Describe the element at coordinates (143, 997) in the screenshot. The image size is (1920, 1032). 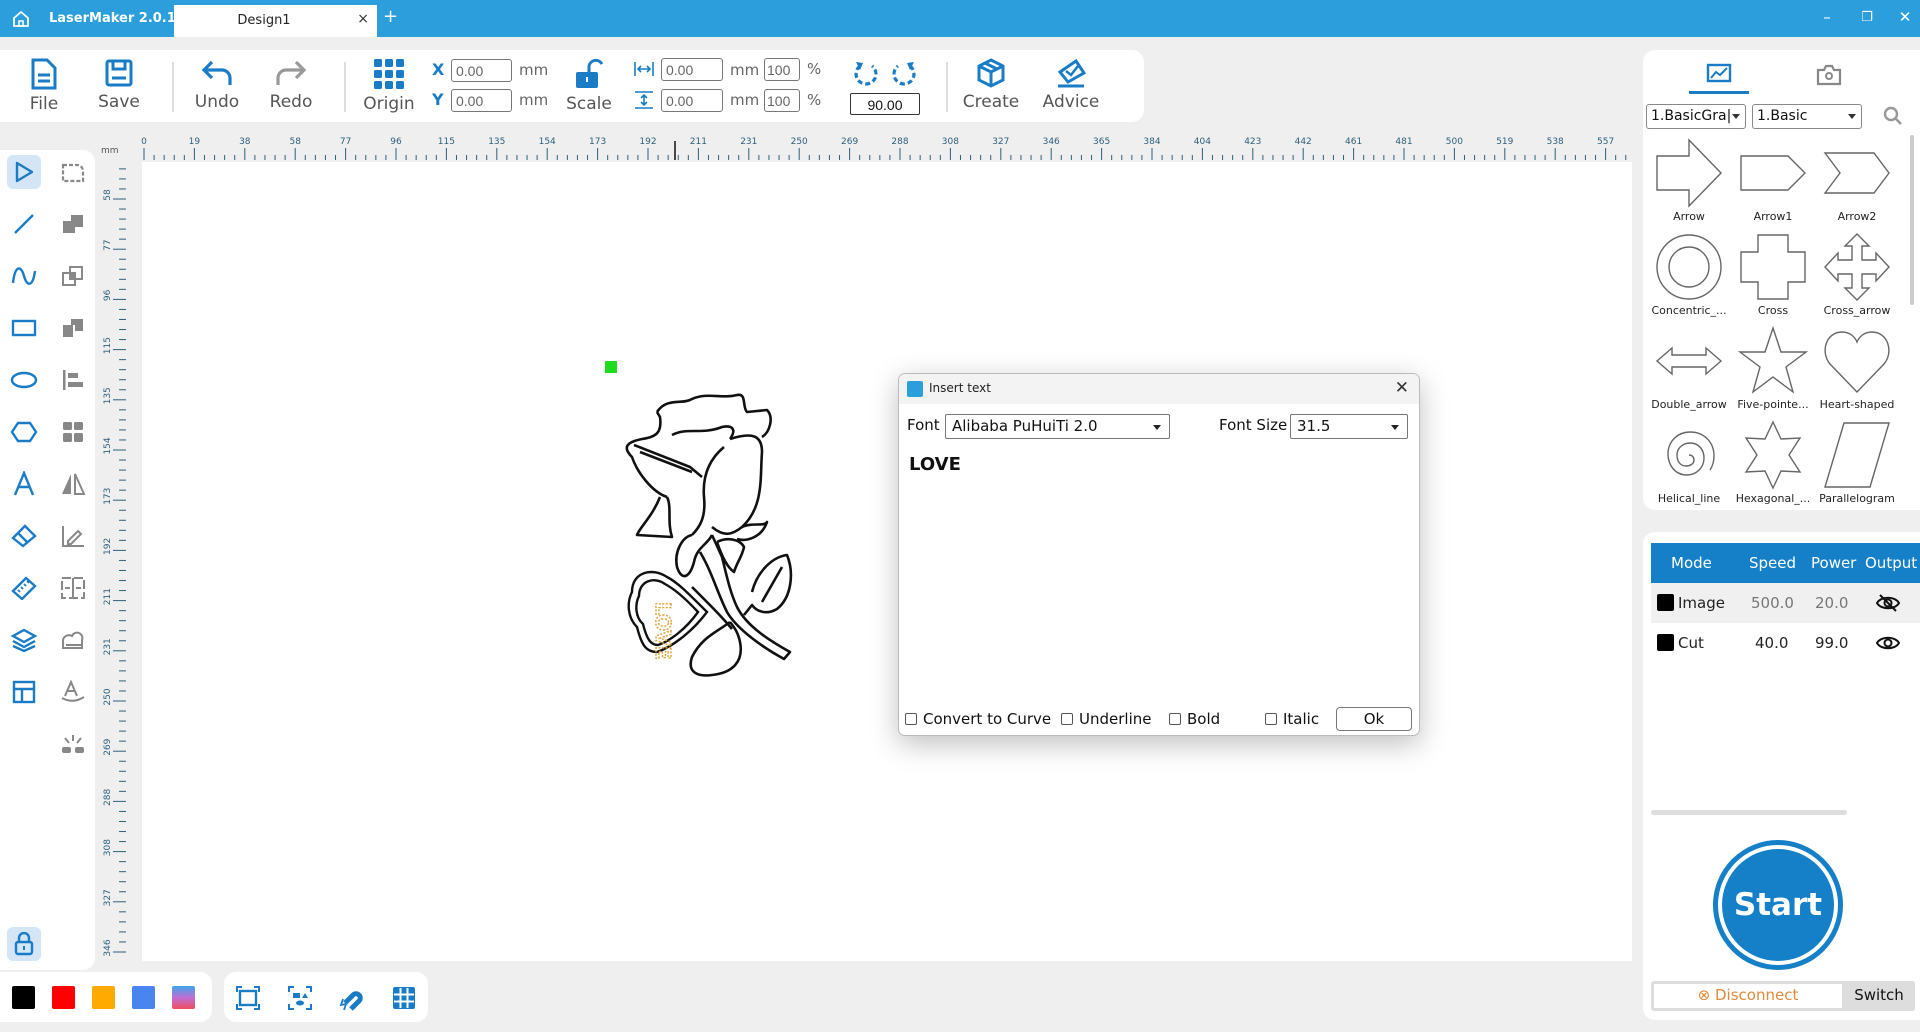
I see `swatch-blue` at that location.